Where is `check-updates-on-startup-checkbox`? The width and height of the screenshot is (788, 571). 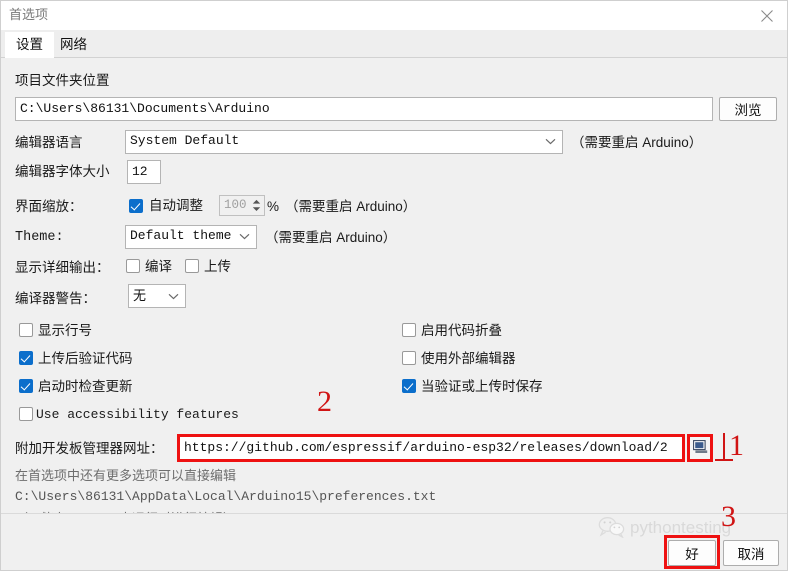 check-updates-on-startup-checkbox is located at coordinates (26, 386).